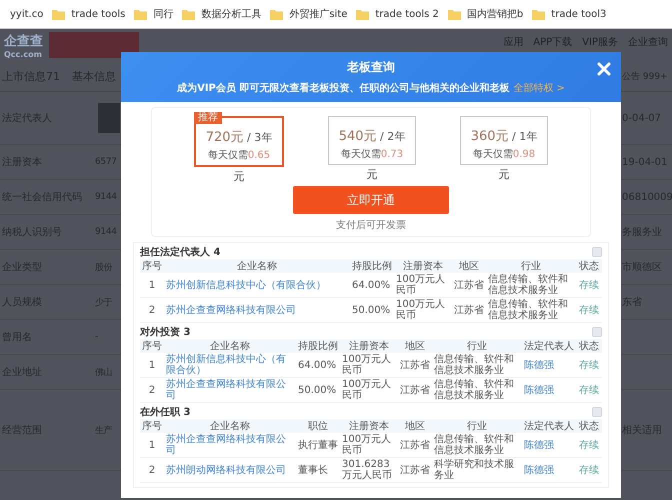  Describe the element at coordinates (318, 470) in the screenshot. I see `table-cell: 董事长` at that location.